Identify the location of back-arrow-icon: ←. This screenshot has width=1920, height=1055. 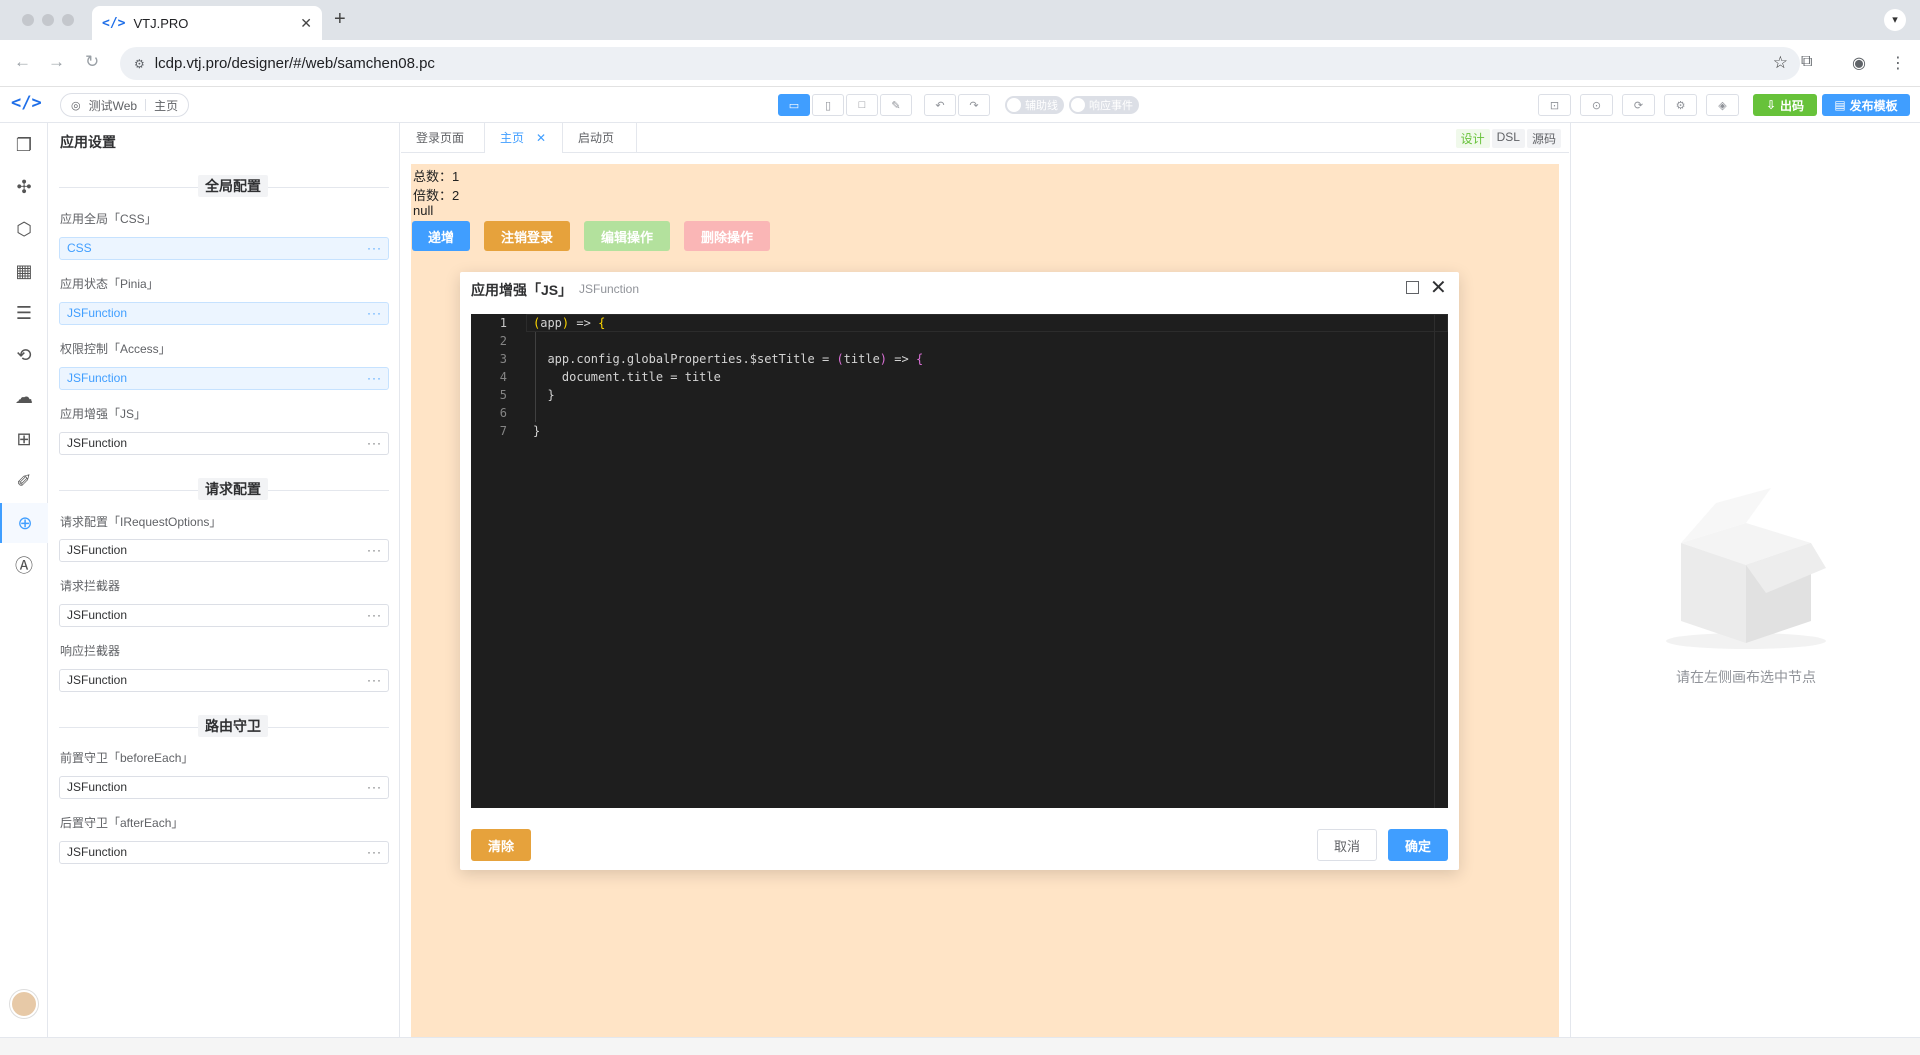
(22, 62).